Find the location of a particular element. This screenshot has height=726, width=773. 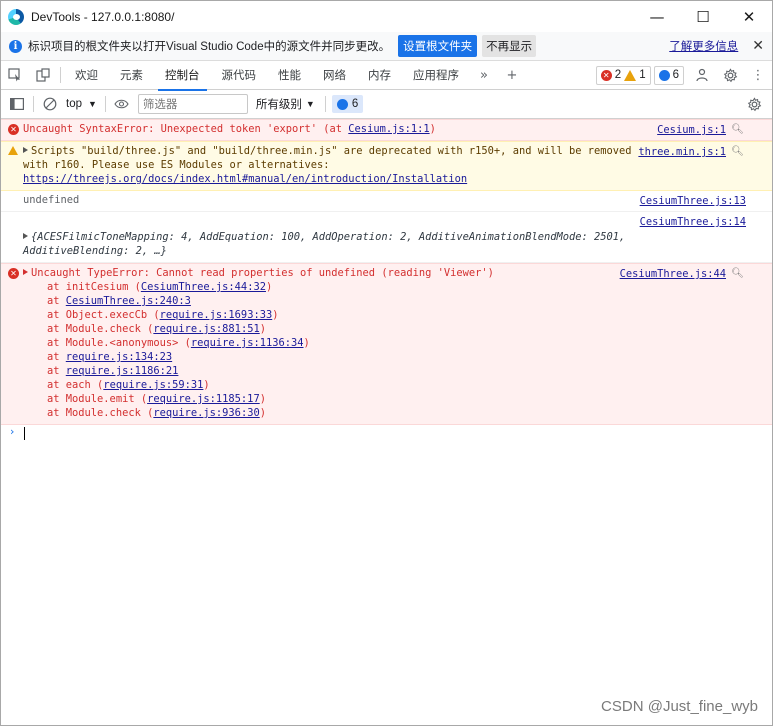

message-text: undefined is located at coordinates (51, 200).